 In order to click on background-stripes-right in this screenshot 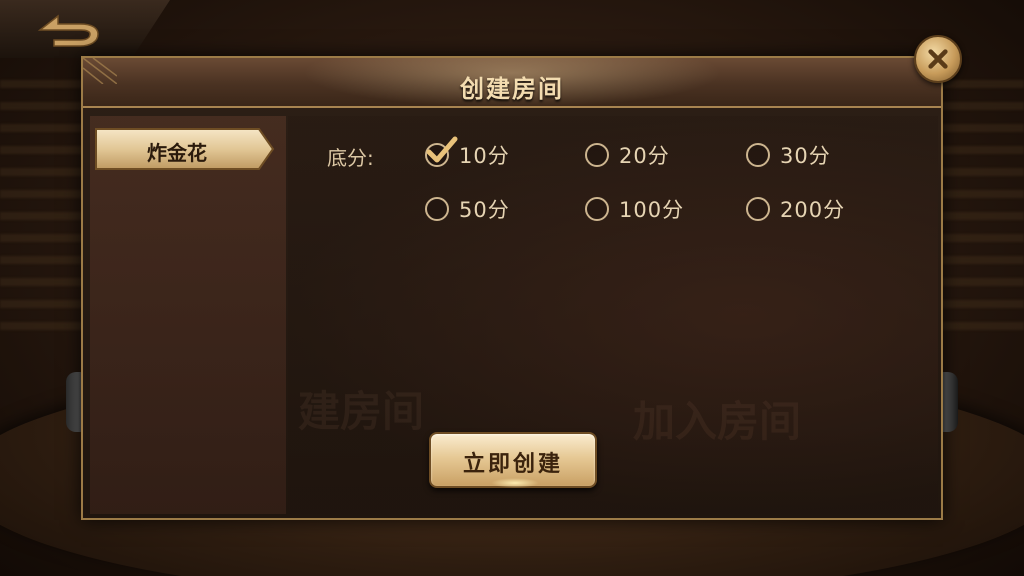, I will do `click(979, 210)`.